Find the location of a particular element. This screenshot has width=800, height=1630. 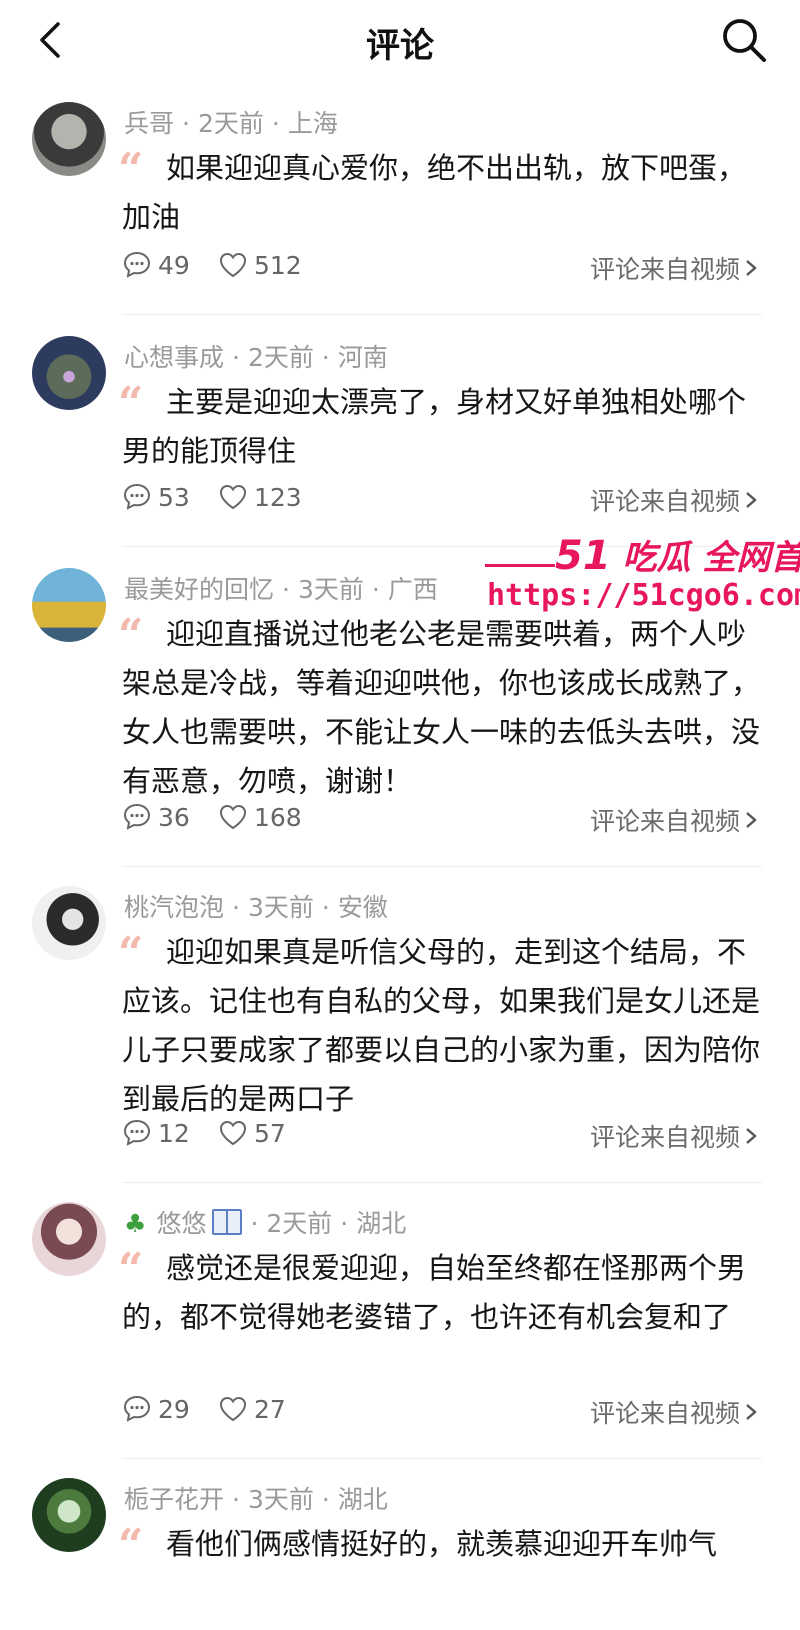

comment-body: “ 主要是迎迎太漂亮了，身材又好单独相处哪个男的能顶得住 is located at coordinates (440, 427).